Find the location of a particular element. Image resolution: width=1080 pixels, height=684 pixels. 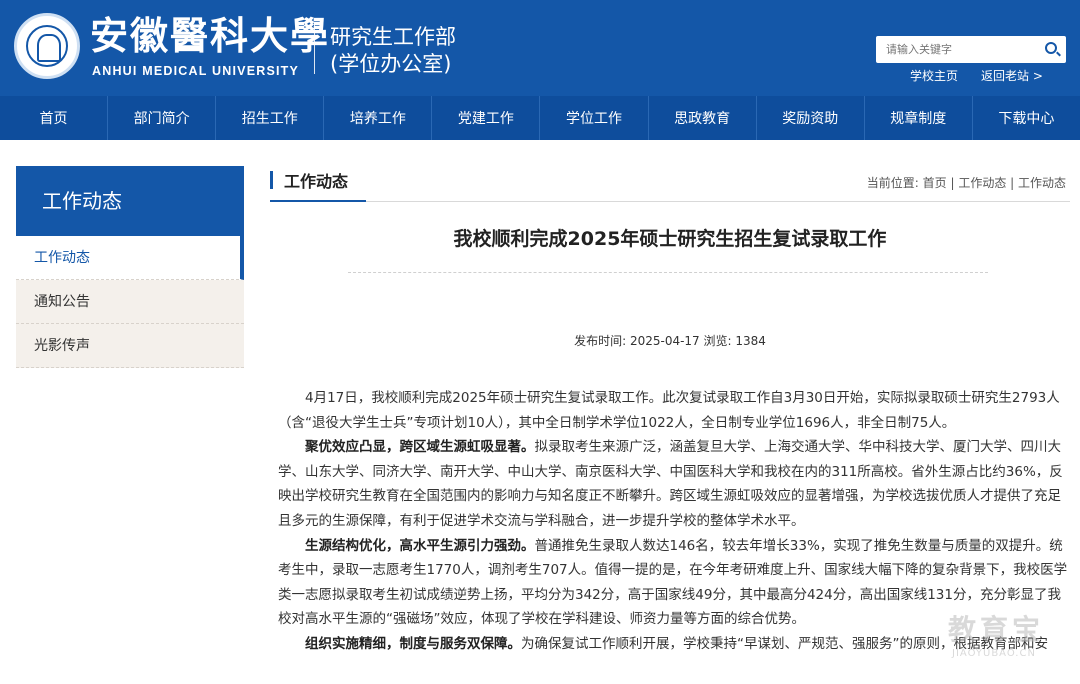

sidebar-title: 工作动态 is located at coordinates (130, 201).